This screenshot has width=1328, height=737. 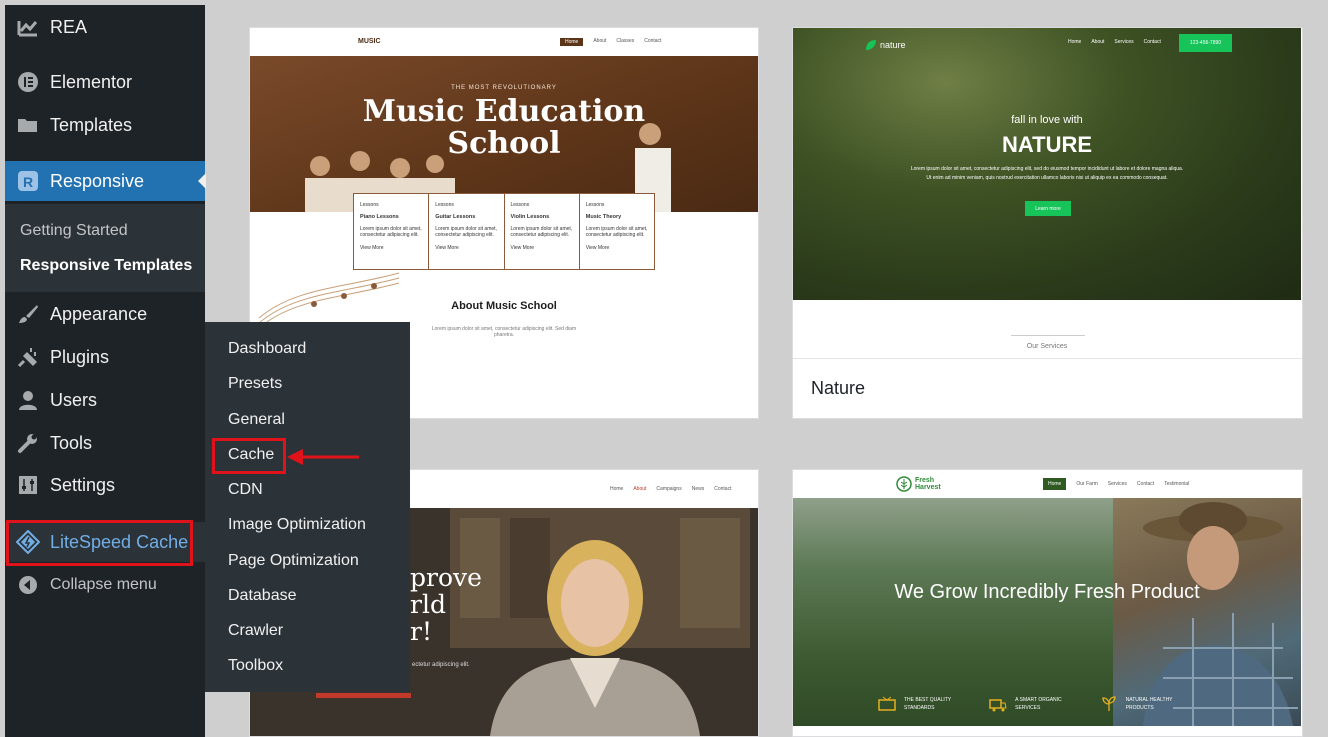 I want to click on sidebar-item-users: Users, so click(x=105, y=400).